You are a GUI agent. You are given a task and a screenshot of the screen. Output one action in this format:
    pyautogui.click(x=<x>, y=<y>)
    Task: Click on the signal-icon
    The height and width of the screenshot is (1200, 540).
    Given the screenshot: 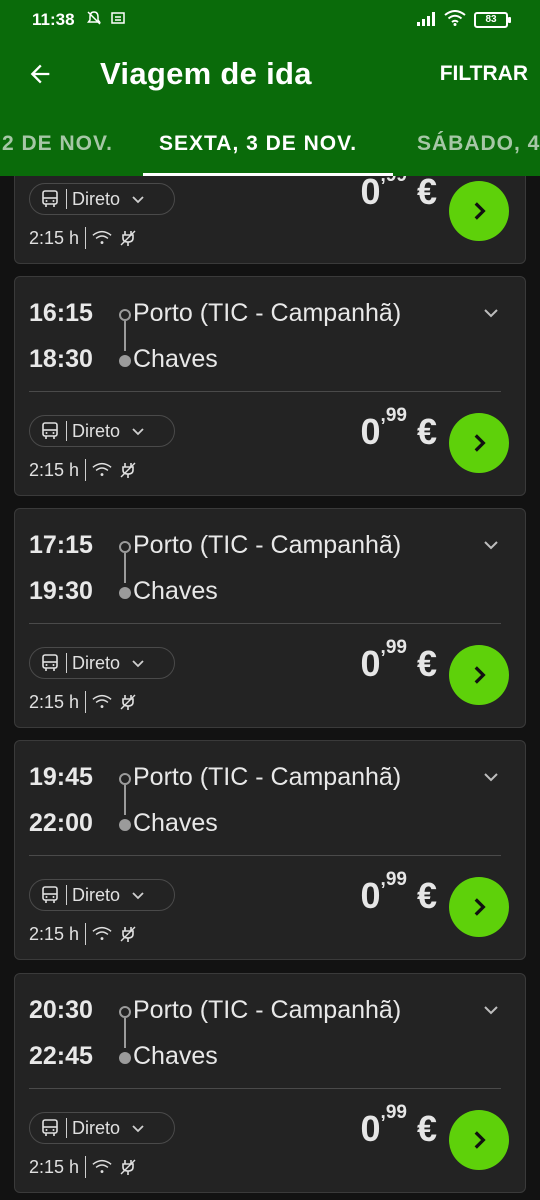 What is the action you would take?
    pyautogui.click(x=427, y=20)
    